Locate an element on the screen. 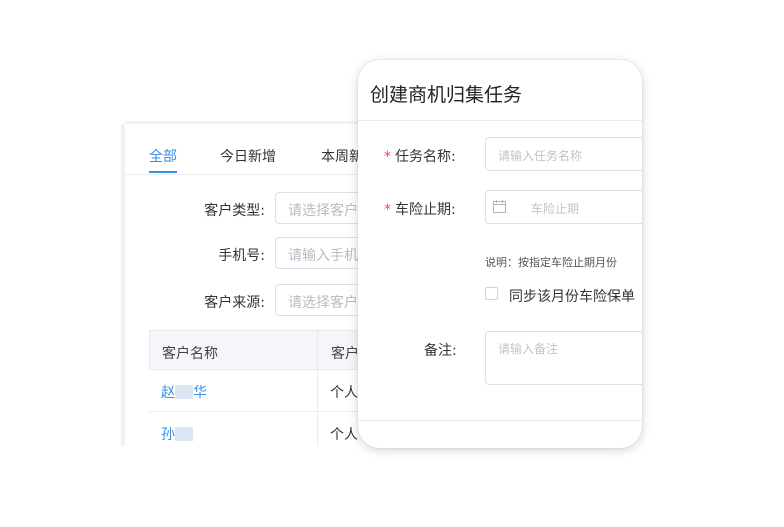 The height and width of the screenshot is (527, 784). customer-name-link: 赵华 is located at coordinates (184, 392).